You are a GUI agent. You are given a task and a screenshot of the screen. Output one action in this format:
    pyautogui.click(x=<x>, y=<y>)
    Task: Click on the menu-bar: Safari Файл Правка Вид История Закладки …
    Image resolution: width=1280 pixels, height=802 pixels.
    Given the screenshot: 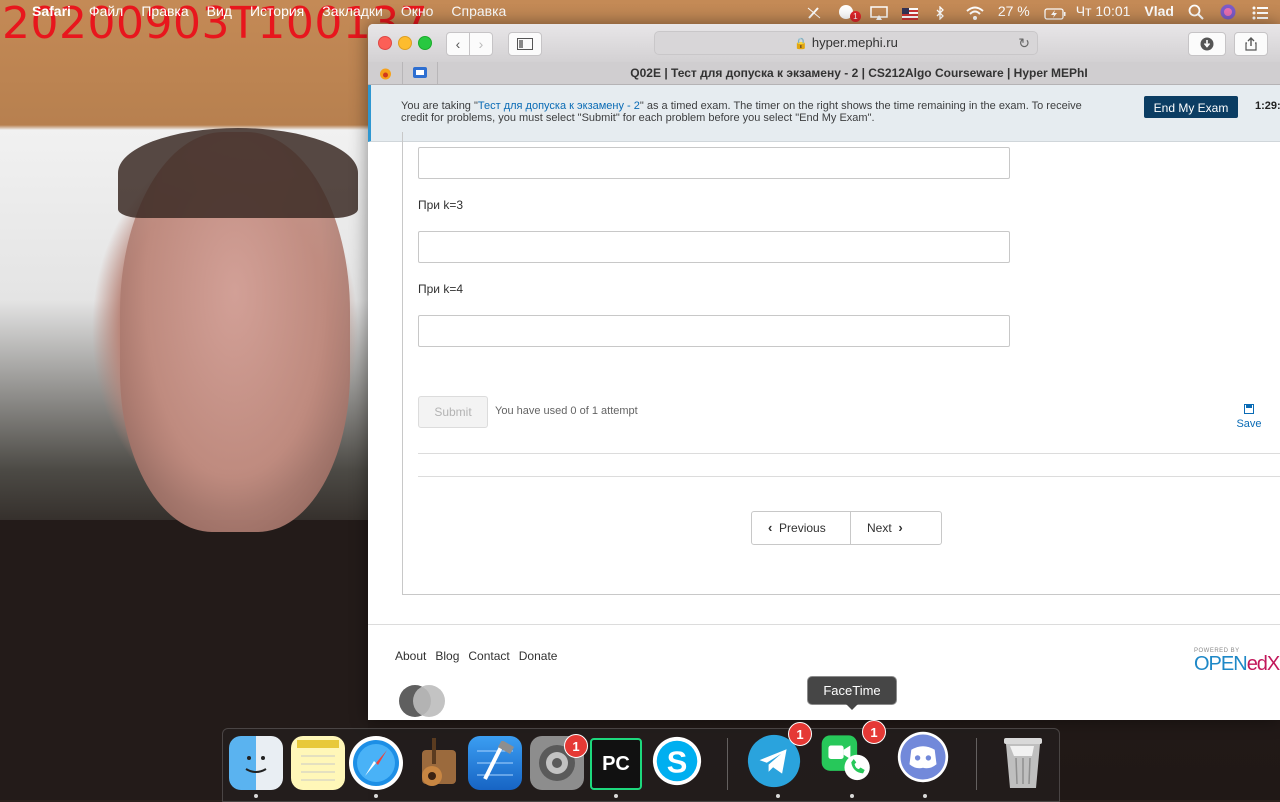 What is the action you would take?
    pyautogui.click(x=640, y=11)
    